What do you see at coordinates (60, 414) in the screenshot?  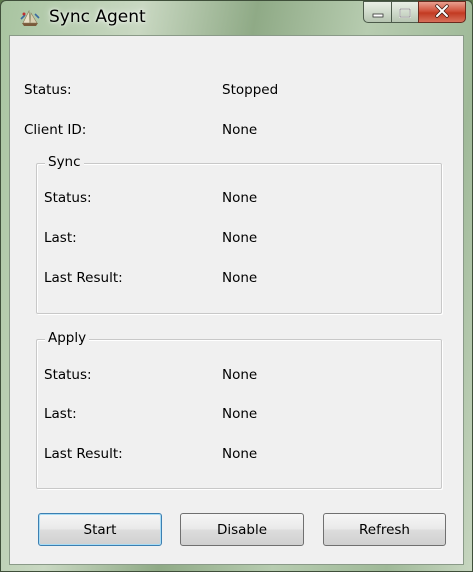 I see `apply-last-label: Last:` at bounding box center [60, 414].